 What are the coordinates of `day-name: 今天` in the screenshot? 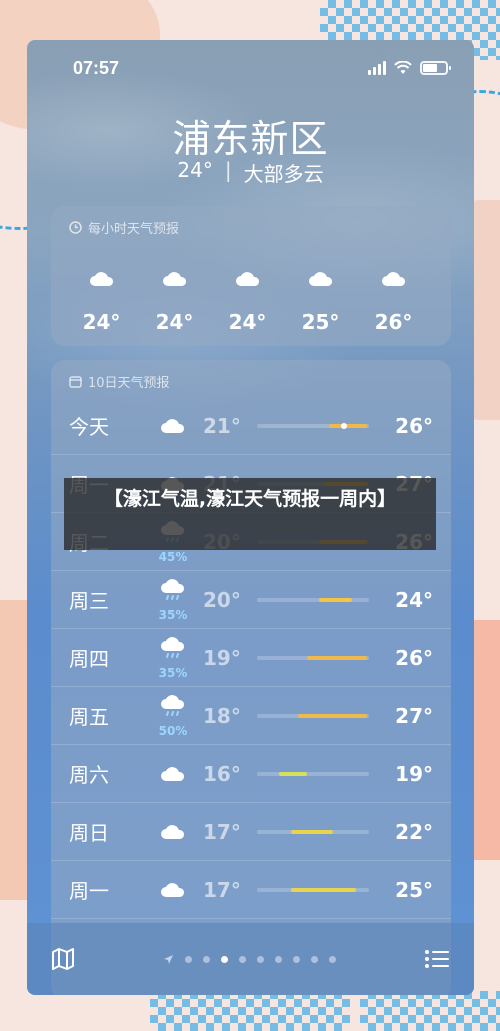 It's located at (89, 427).